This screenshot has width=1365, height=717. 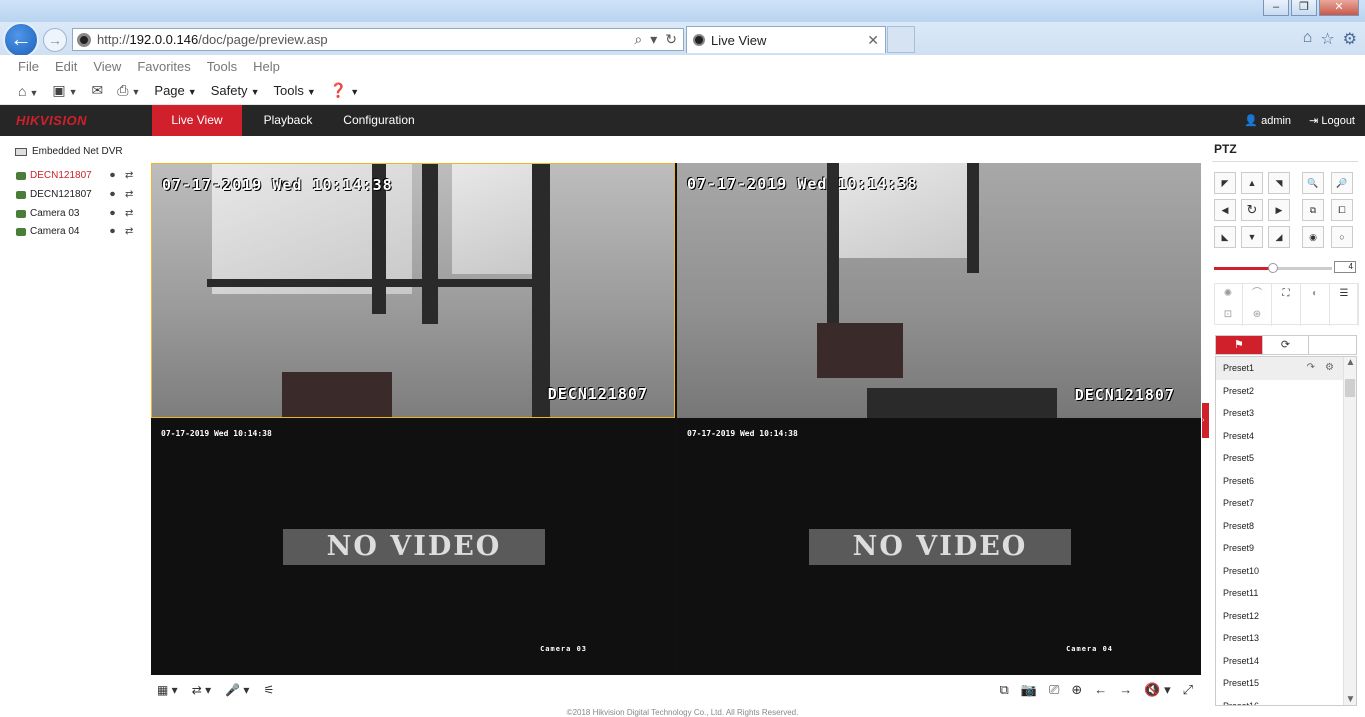 What do you see at coordinates (1304, 8) in the screenshot?
I see `maximize-button: ❐` at bounding box center [1304, 8].